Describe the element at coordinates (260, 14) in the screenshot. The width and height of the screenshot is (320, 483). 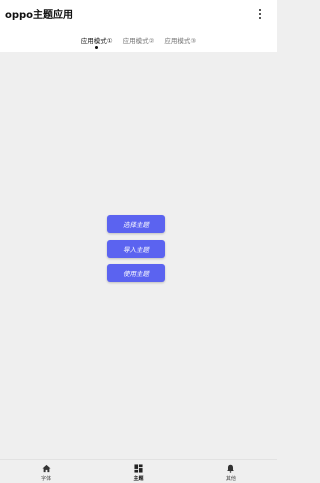
I see `more-vert-icon` at that location.